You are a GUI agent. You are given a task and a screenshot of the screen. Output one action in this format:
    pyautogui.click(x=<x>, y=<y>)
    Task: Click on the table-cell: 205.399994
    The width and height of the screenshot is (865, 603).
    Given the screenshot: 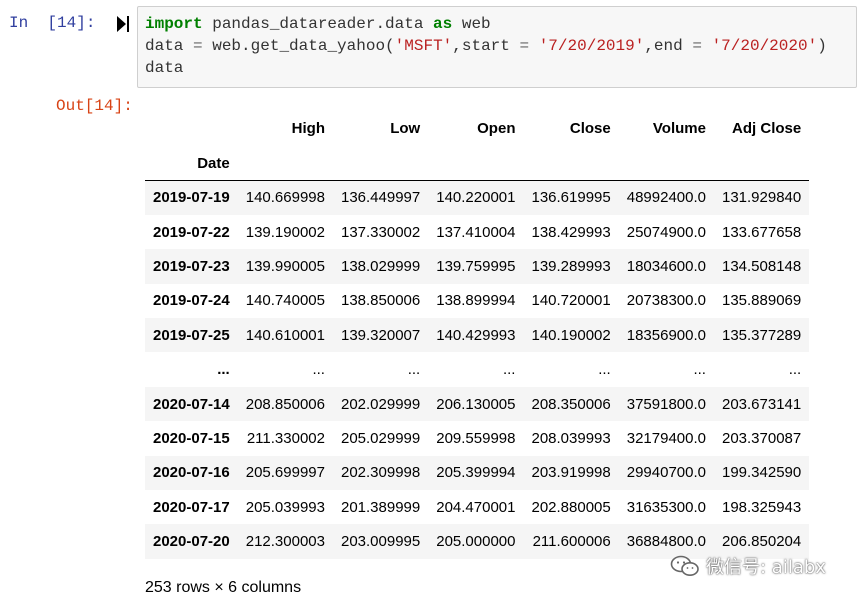 What is the action you would take?
    pyautogui.click(x=476, y=473)
    